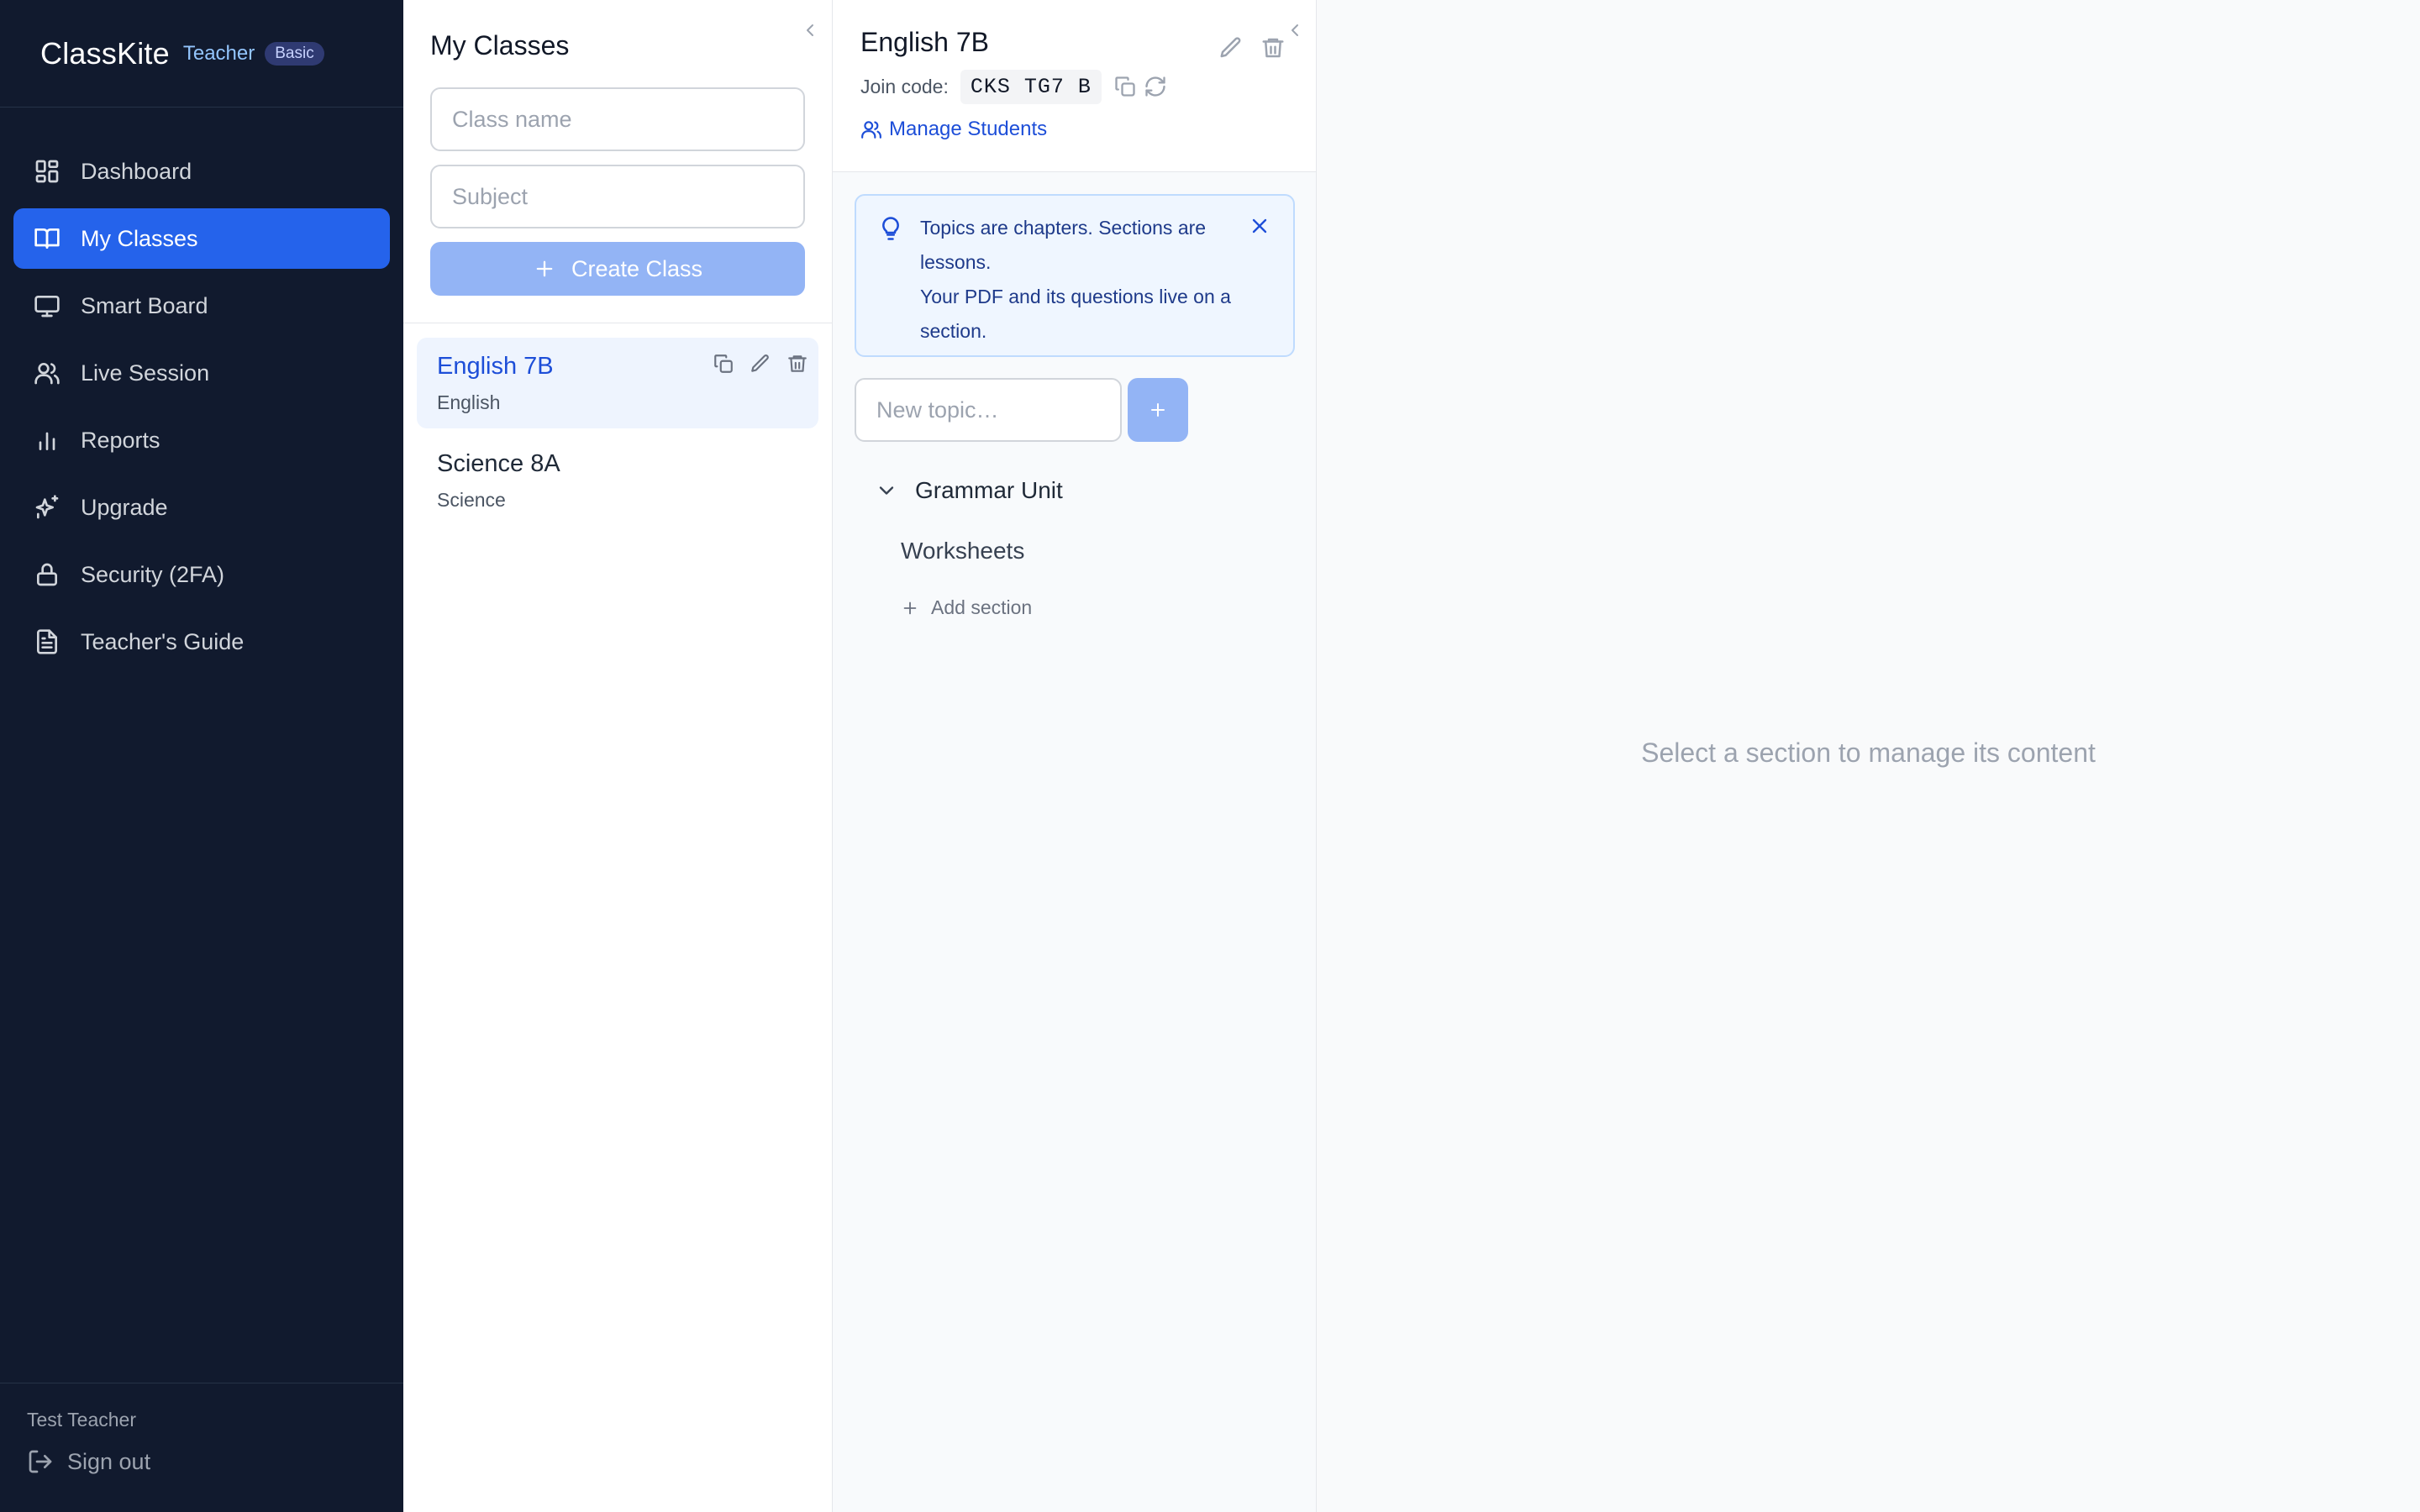 The image size is (2420, 1512). I want to click on join-code-row: Join code: CKS TG7 B, so click(1014, 86).